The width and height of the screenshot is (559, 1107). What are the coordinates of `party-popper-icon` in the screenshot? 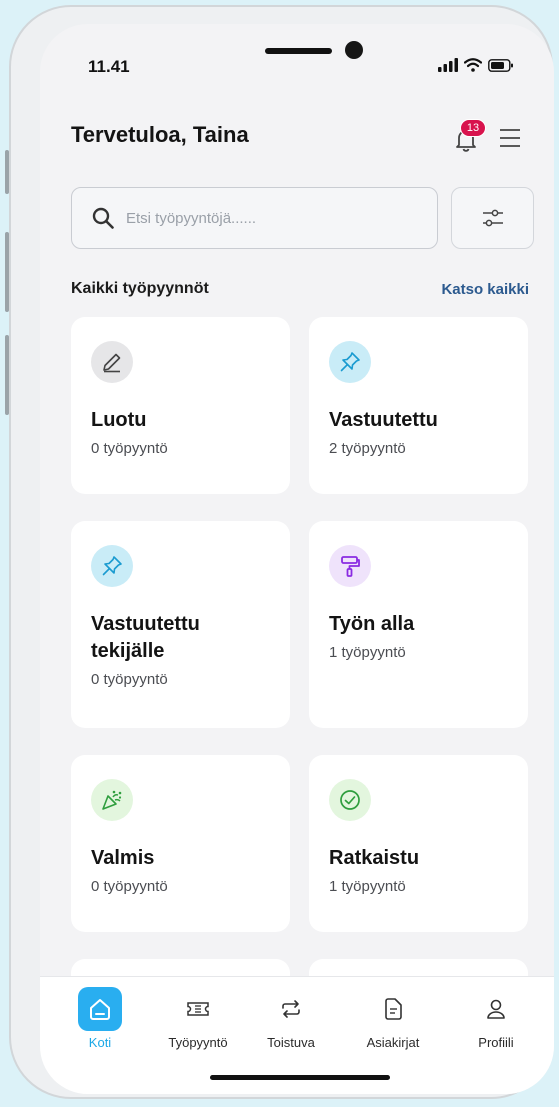 It's located at (112, 800).